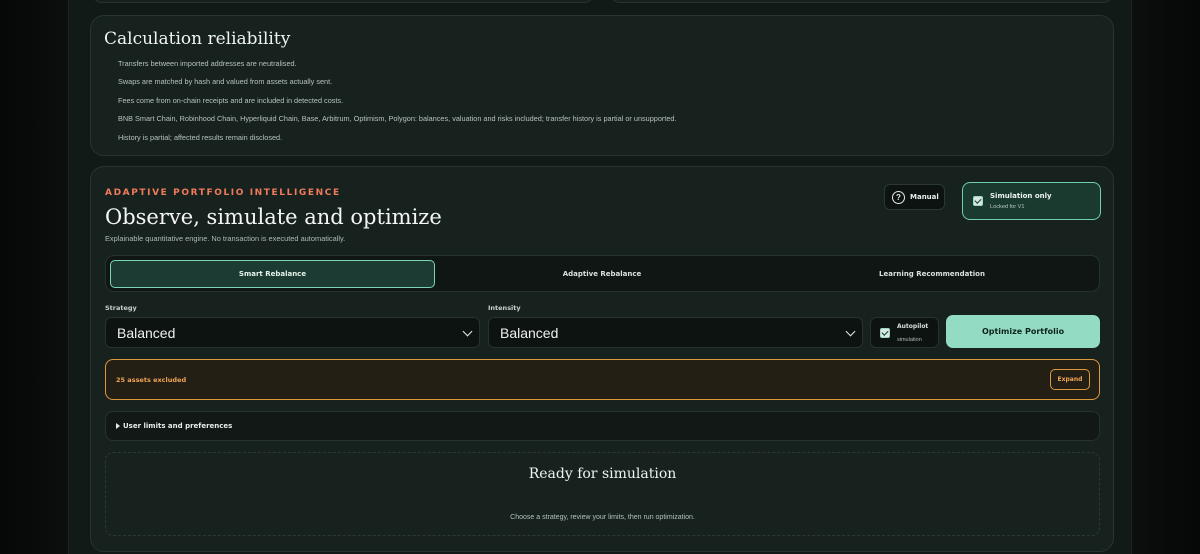 The width and height of the screenshot is (1200, 554). Describe the element at coordinates (602, 474) in the screenshot. I see `ready-title: Ready for simulation` at that location.